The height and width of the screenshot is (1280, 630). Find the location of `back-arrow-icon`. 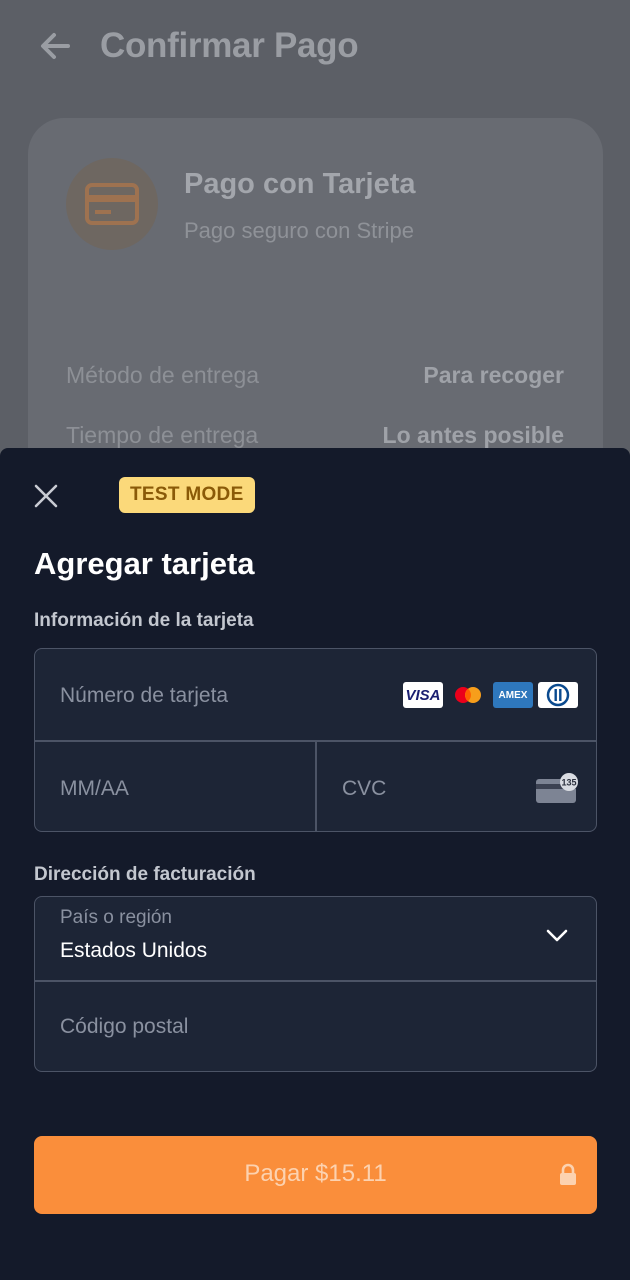

back-arrow-icon is located at coordinates (56, 46).